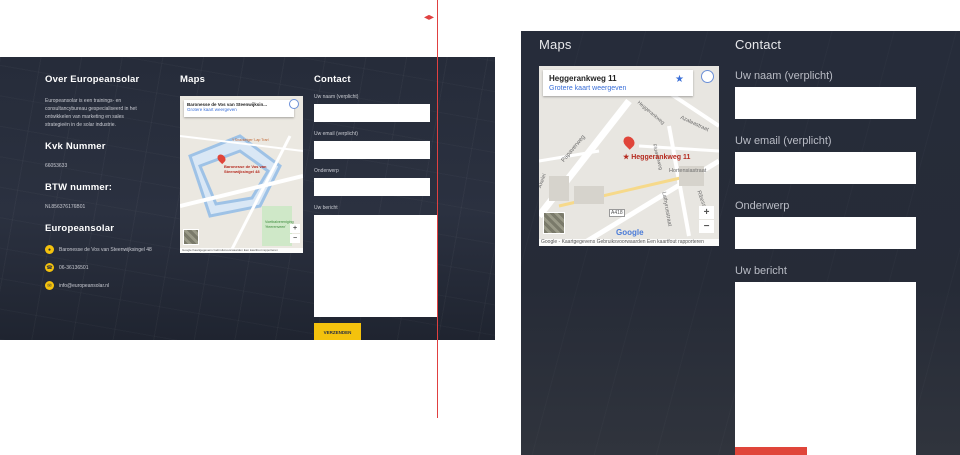 The image size is (960, 455). Describe the element at coordinates (554, 223) in the screenshot. I see `satellite-thumbnail-zoomed` at that location.